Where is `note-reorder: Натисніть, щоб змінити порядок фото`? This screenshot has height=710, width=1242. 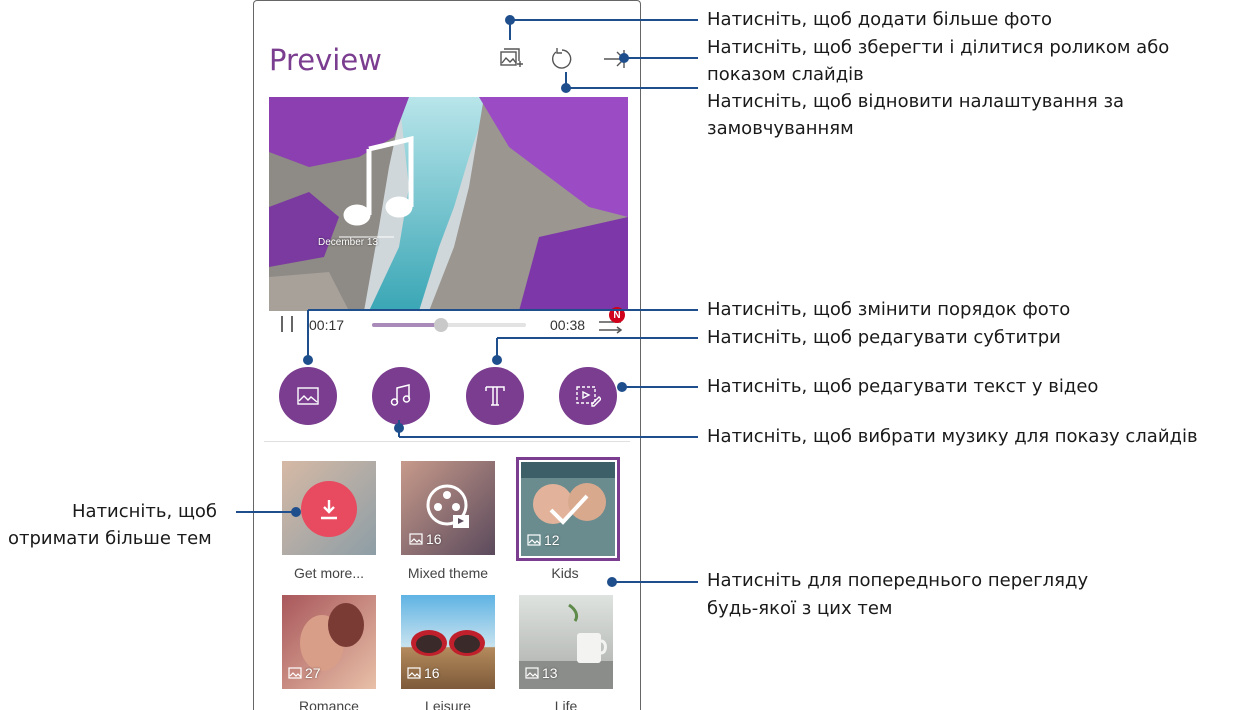 note-reorder: Натисніть, щоб змінити порядок фото is located at coordinates (889, 309).